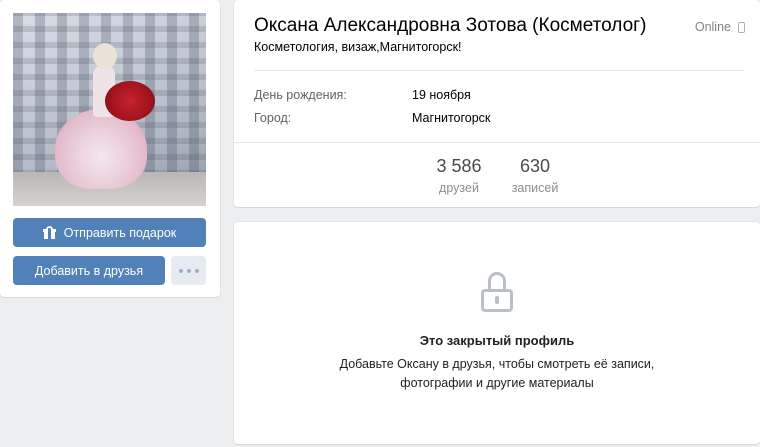 This screenshot has width=760, height=447. I want to click on counter-value: 3 586, so click(459, 166).